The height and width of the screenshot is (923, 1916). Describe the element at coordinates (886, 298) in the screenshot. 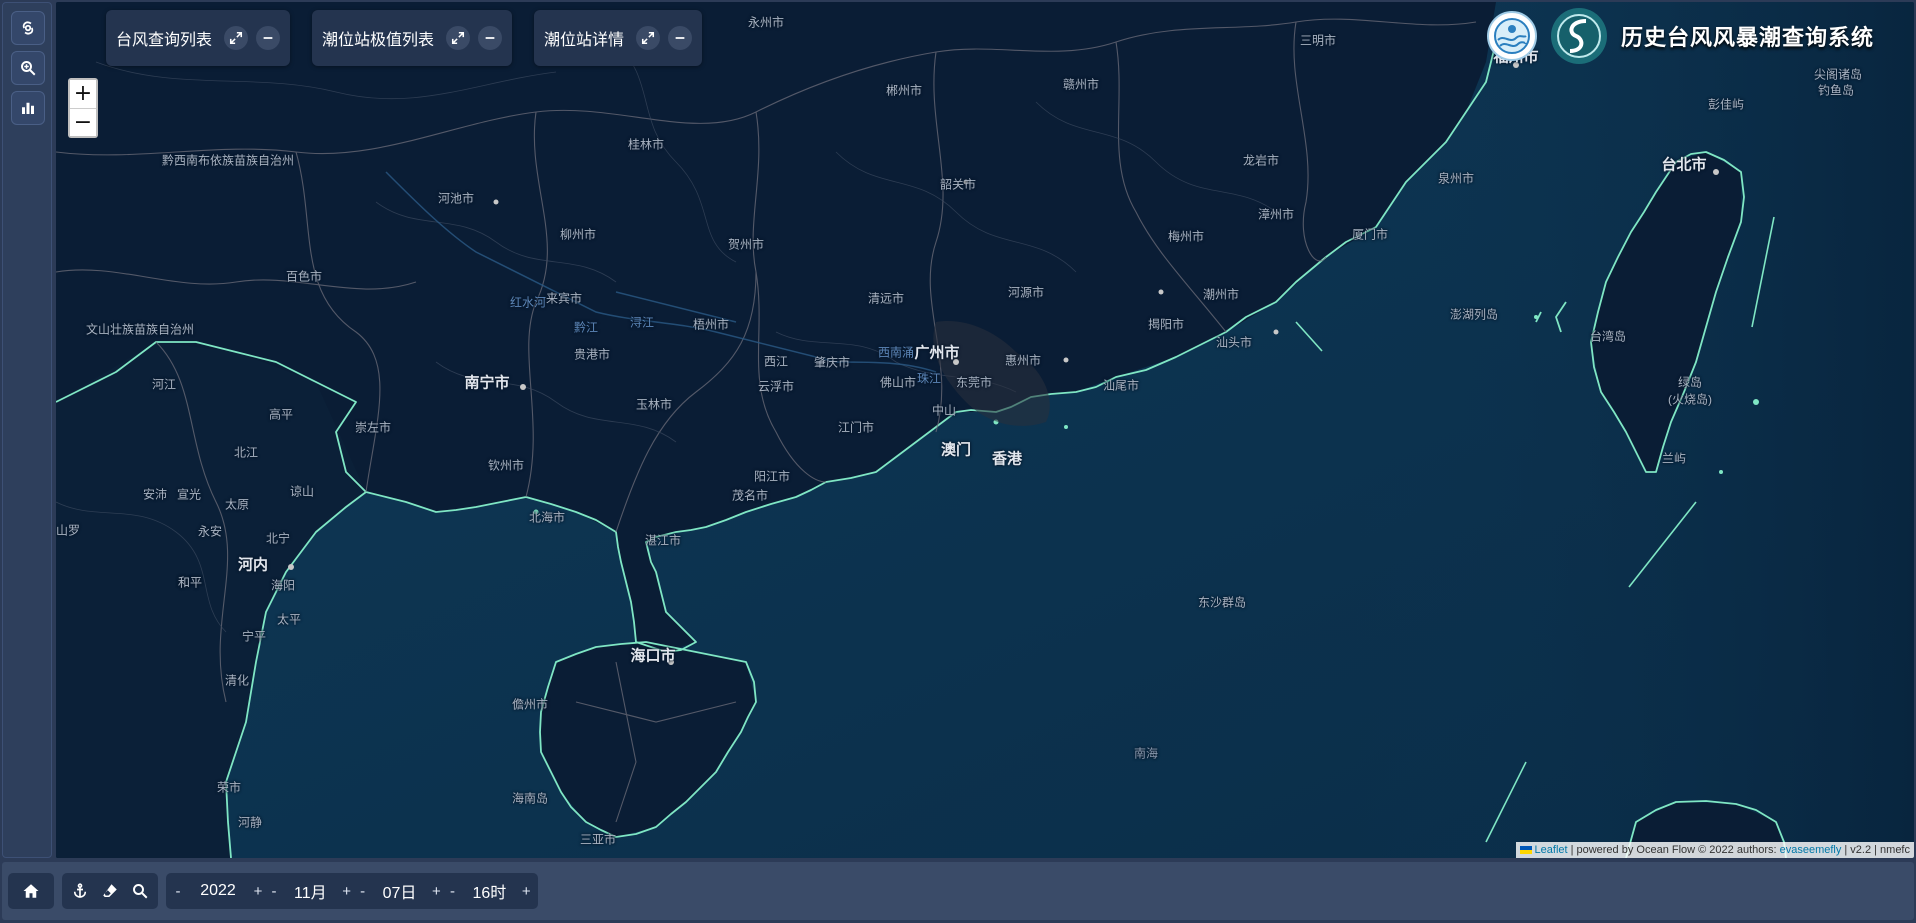

I see `map-place-label: 清远市` at that location.